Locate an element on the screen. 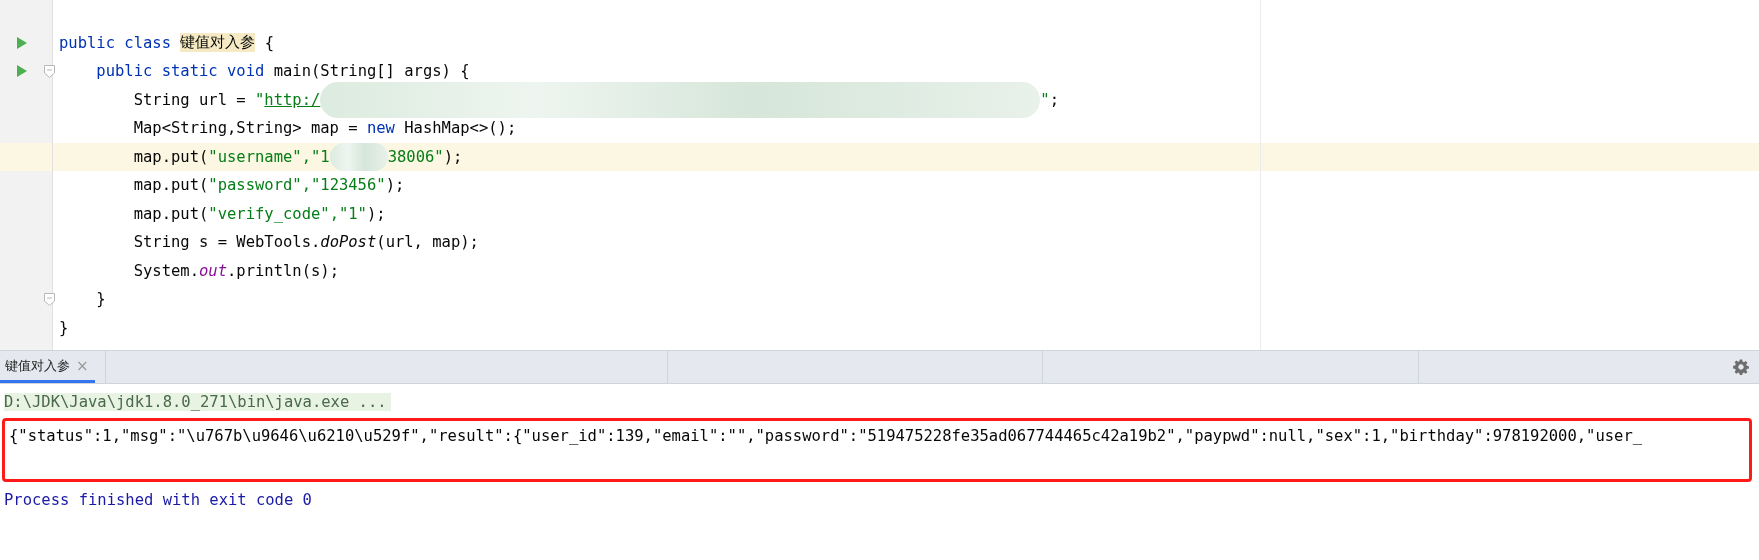 The height and width of the screenshot is (560, 1759). string-literal: "password","123456" is located at coordinates (297, 185).